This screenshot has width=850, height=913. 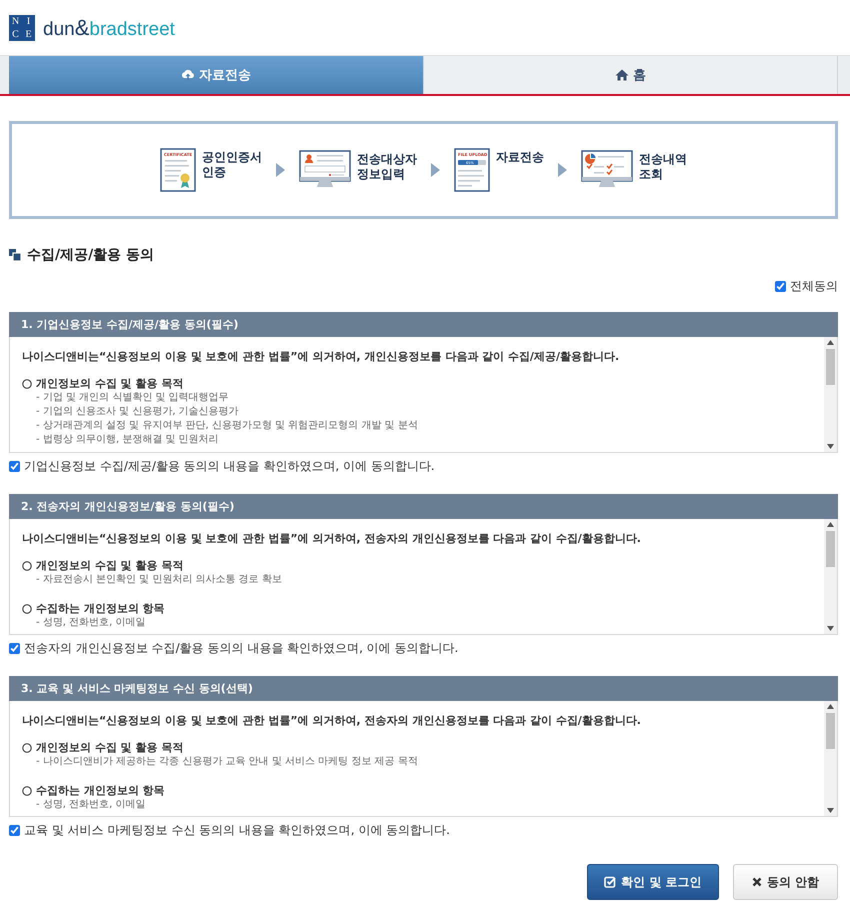 I want to click on terms-line: - 나이스디앤비가 제공하는 각종 신용평가 교육 안내 및 서비스 마케팅 정보 제공 목적, so click(x=227, y=762).